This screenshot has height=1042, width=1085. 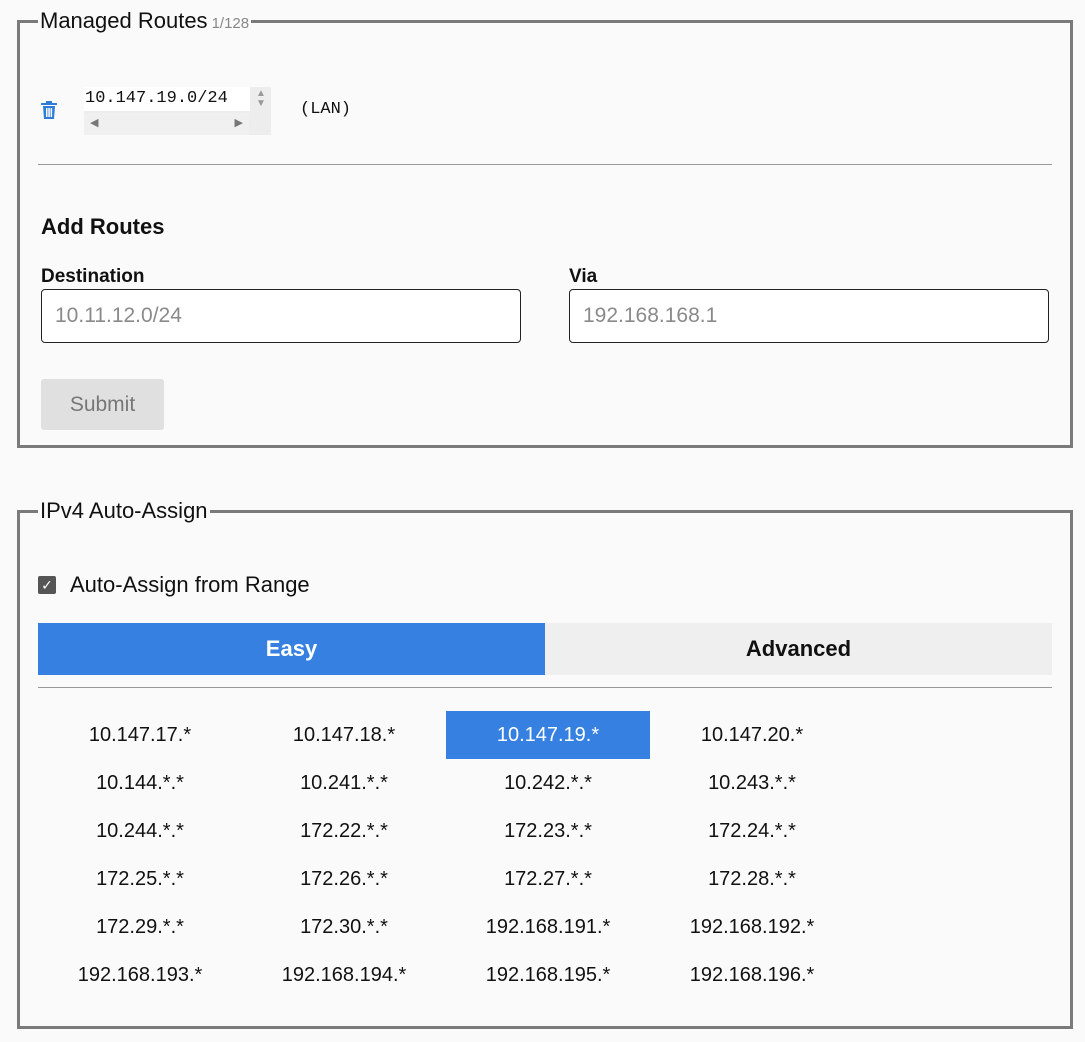 What do you see at coordinates (798, 649) in the screenshot?
I see `tab-advanced: Advanced` at bounding box center [798, 649].